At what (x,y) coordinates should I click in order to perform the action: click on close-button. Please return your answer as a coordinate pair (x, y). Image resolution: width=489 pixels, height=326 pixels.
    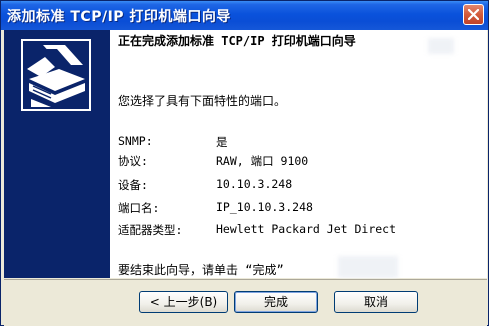
    Looking at the image, I should click on (473, 14).